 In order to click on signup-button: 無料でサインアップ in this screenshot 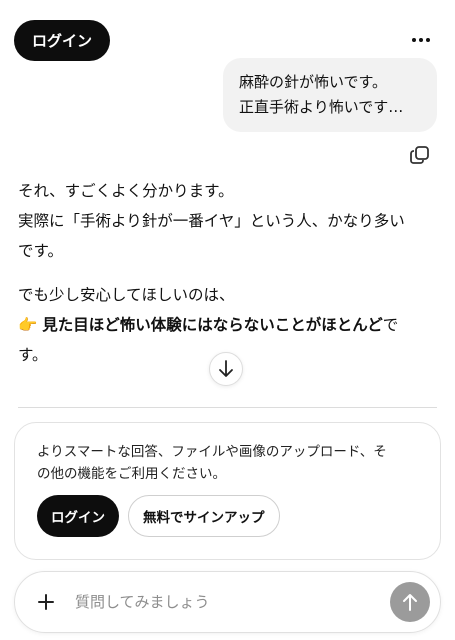, I will do `click(204, 516)`.